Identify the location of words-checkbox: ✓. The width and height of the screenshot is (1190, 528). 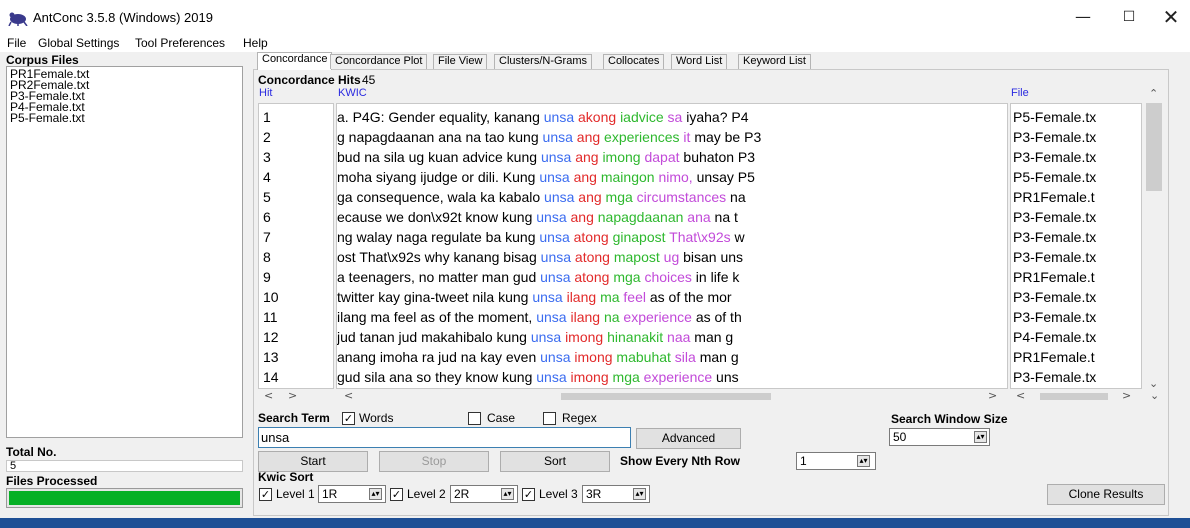
(348, 418).